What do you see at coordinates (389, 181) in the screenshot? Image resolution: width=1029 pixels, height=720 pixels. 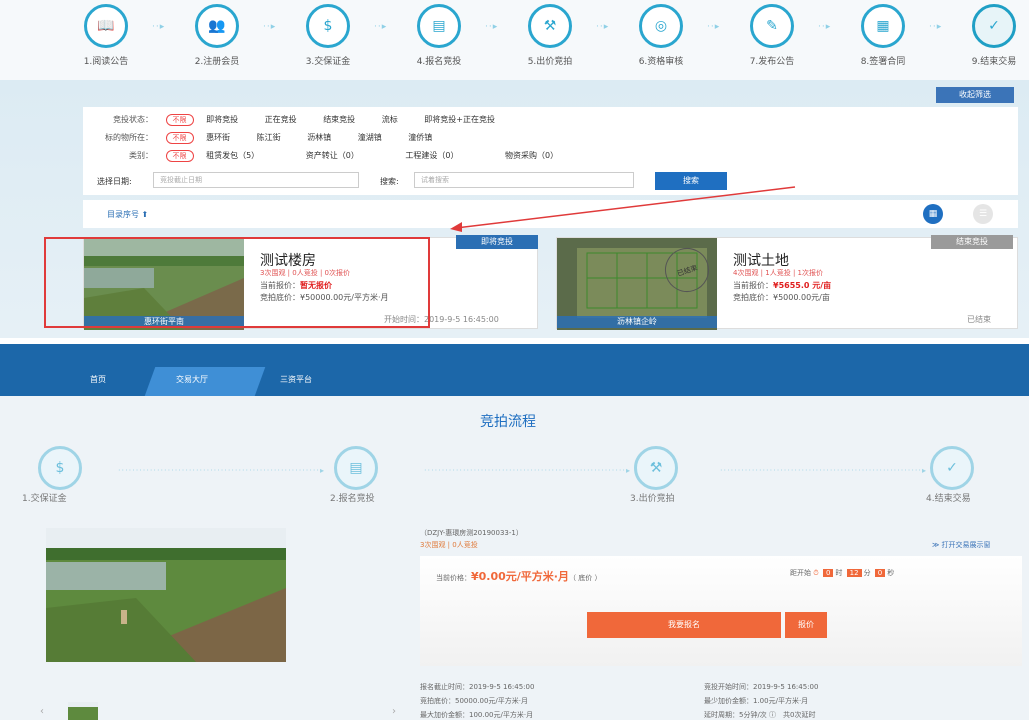 I see `search-label: 搜索:` at bounding box center [389, 181].